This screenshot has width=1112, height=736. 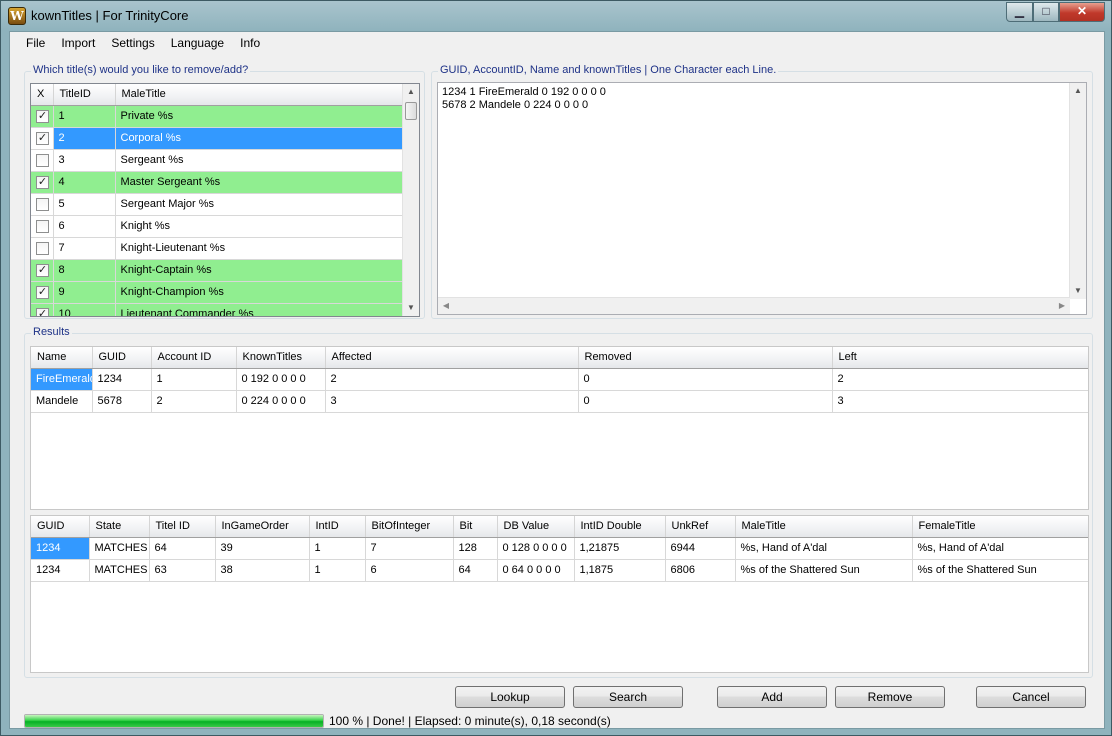 What do you see at coordinates (194, 358) in the screenshot?
I see `results-col-header: Account ID` at bounding box center [194, 358].